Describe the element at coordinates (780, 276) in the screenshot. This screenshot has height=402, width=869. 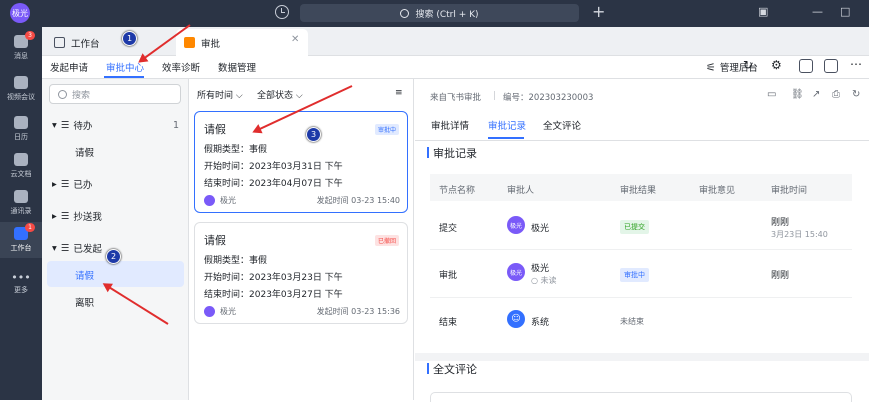
I see `approval-time: 刚刚` at that location.